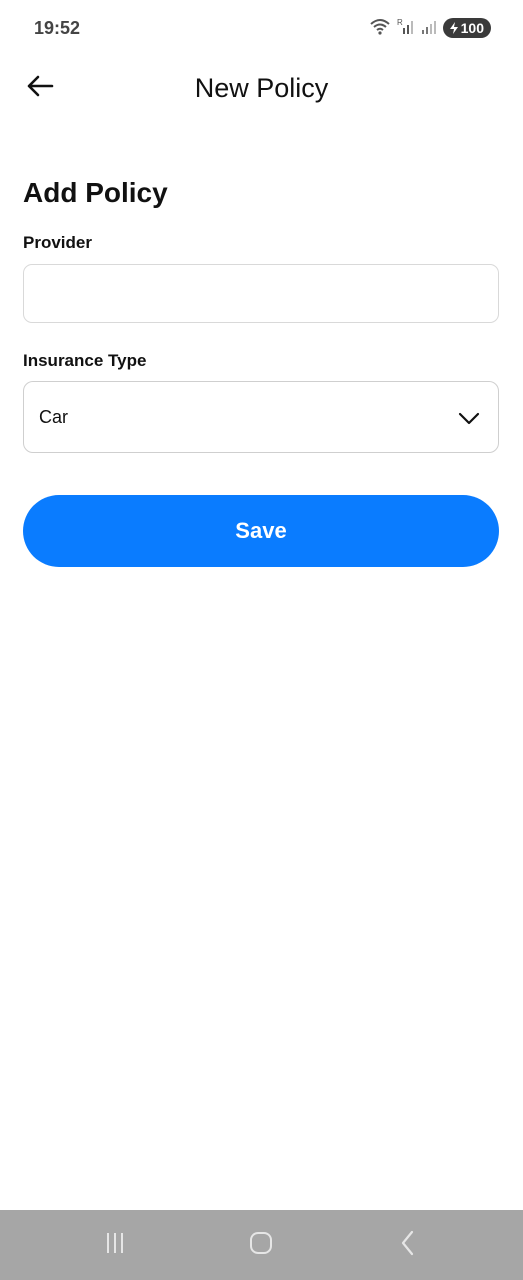  I want to click on home-button, so click(261, 1245).